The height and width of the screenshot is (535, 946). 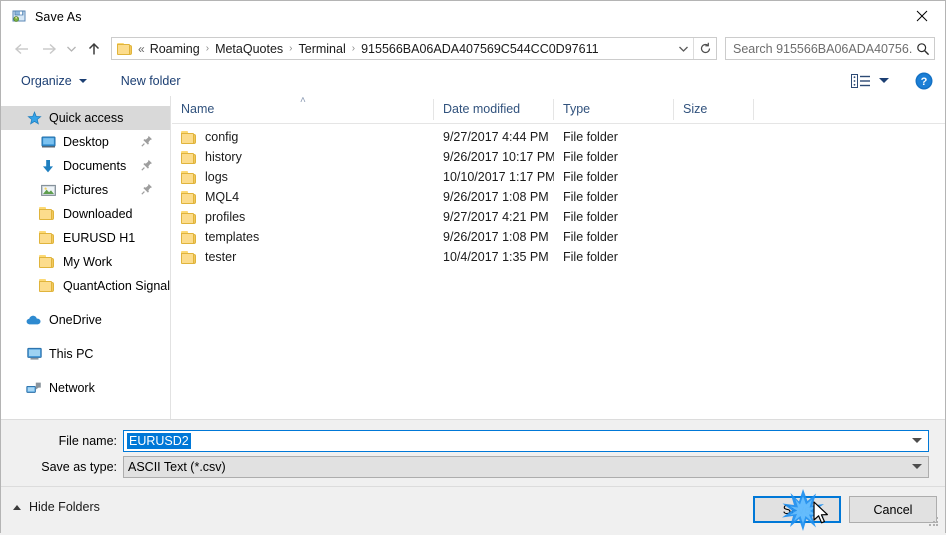 What do you see at coordinates (48, 166) in the screenshot?
I see `documents-download-arrow-icon` at bounding box center [48, 166].